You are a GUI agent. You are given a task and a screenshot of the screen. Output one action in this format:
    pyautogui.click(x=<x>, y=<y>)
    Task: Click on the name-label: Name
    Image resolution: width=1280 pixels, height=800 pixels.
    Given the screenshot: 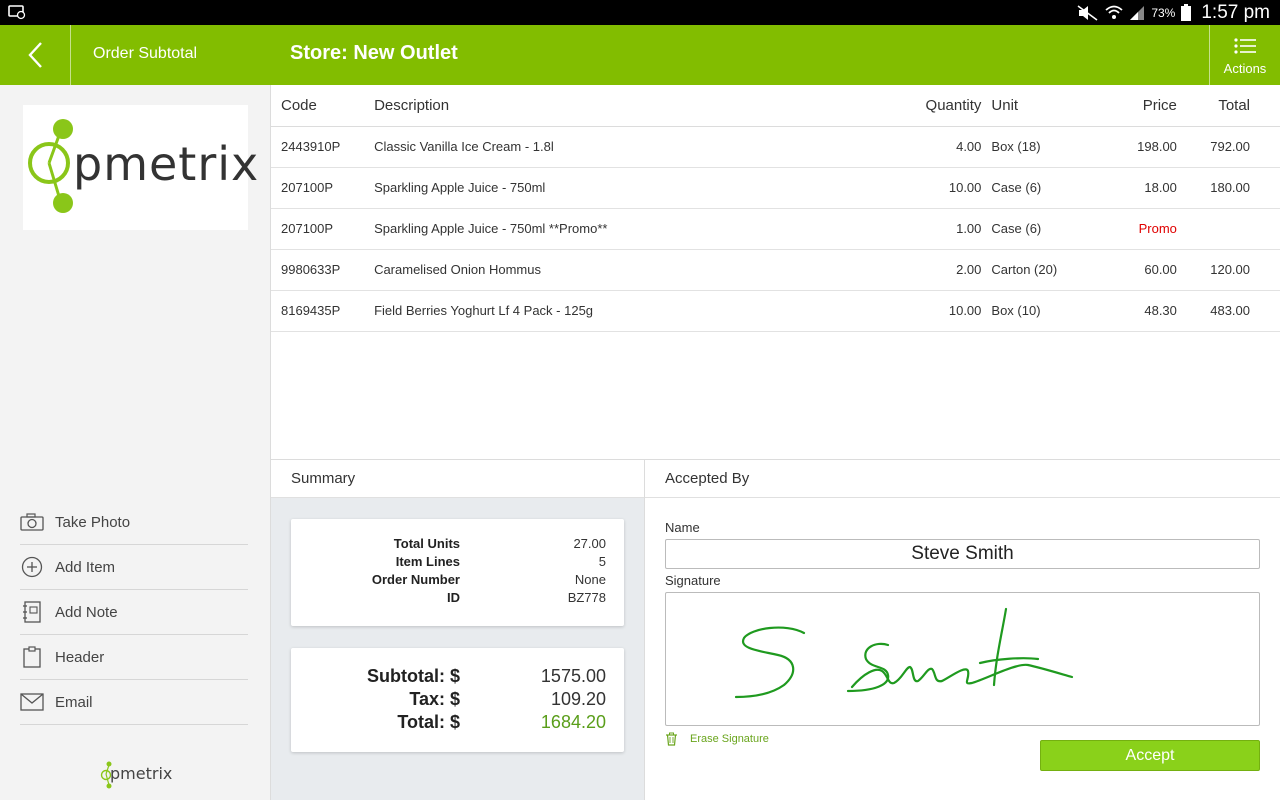 What is the action you would take?
    pyautogui.click(x=682, y=527)
    